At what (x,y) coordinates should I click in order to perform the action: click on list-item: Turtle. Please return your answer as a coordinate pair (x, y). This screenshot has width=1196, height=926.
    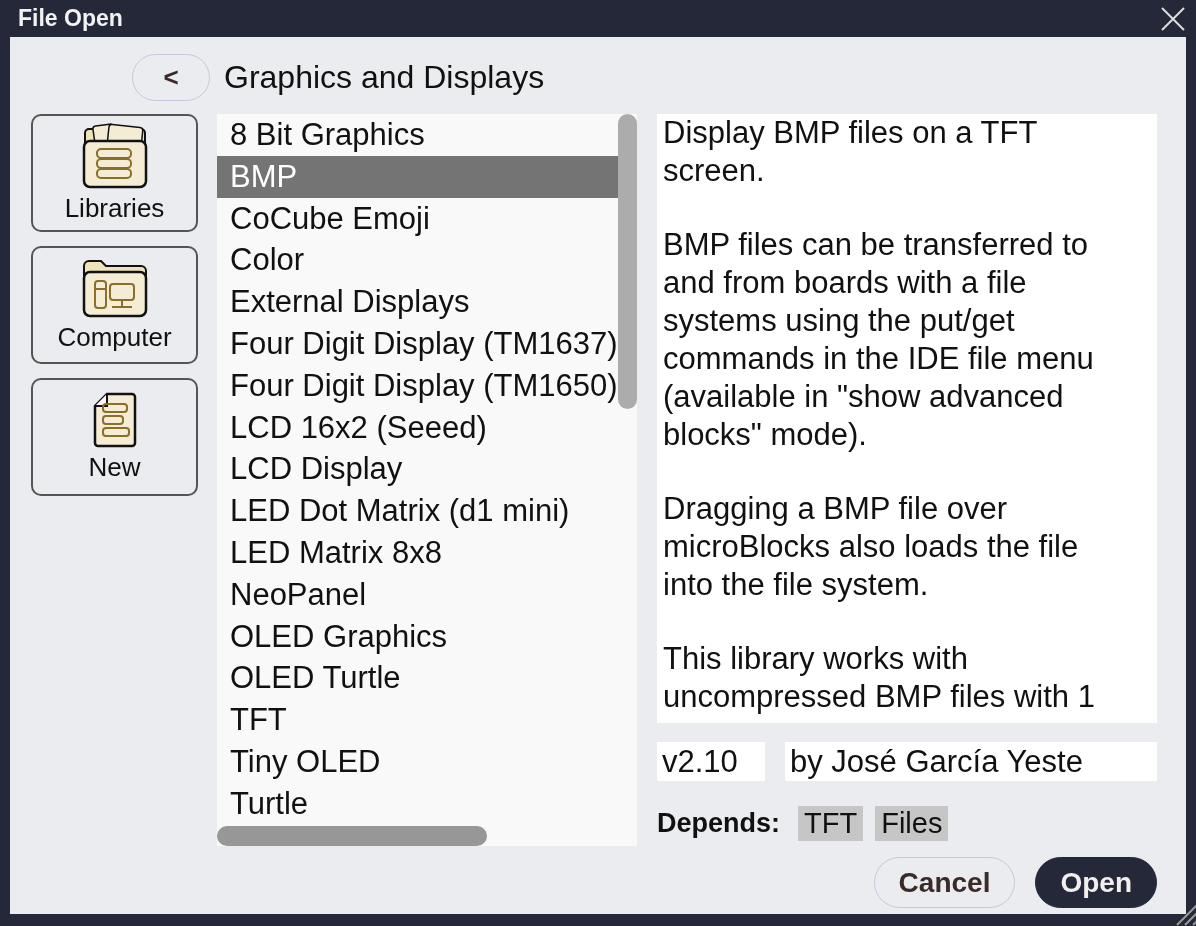
    Looking at the image, I should click on (417, 803).